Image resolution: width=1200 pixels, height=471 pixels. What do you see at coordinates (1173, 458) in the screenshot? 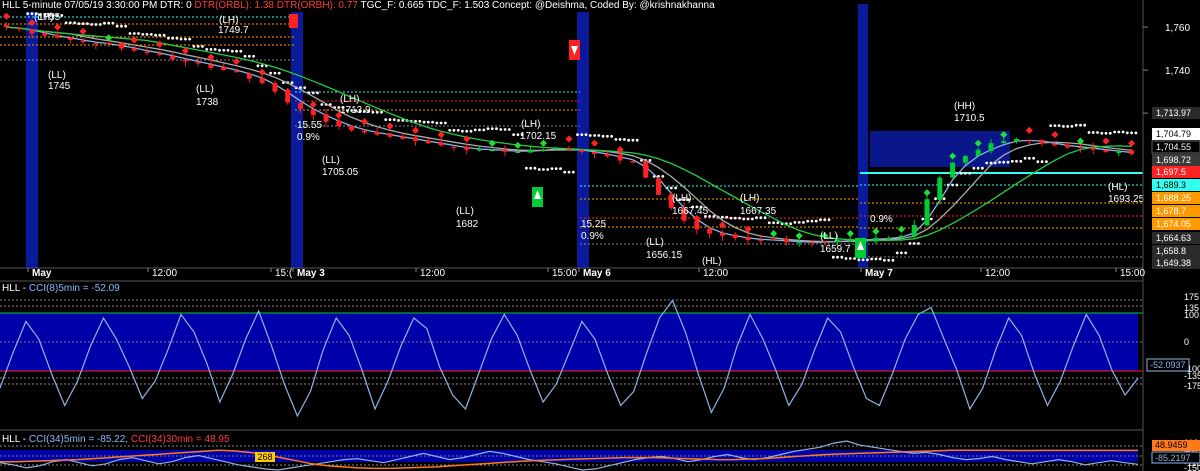
I see `cci34-5min-value-label: -85.2197` at bounding box center [1173, 458].